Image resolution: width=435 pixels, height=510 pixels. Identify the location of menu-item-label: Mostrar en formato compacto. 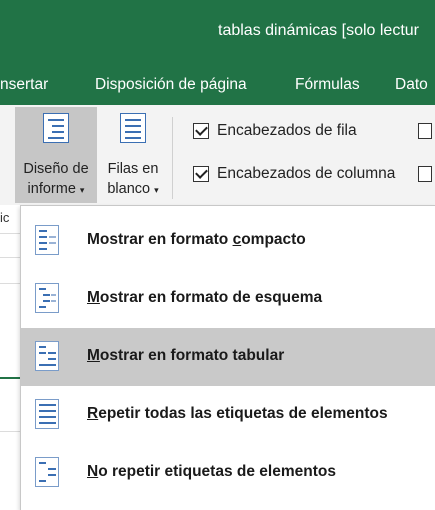
(196, 239).